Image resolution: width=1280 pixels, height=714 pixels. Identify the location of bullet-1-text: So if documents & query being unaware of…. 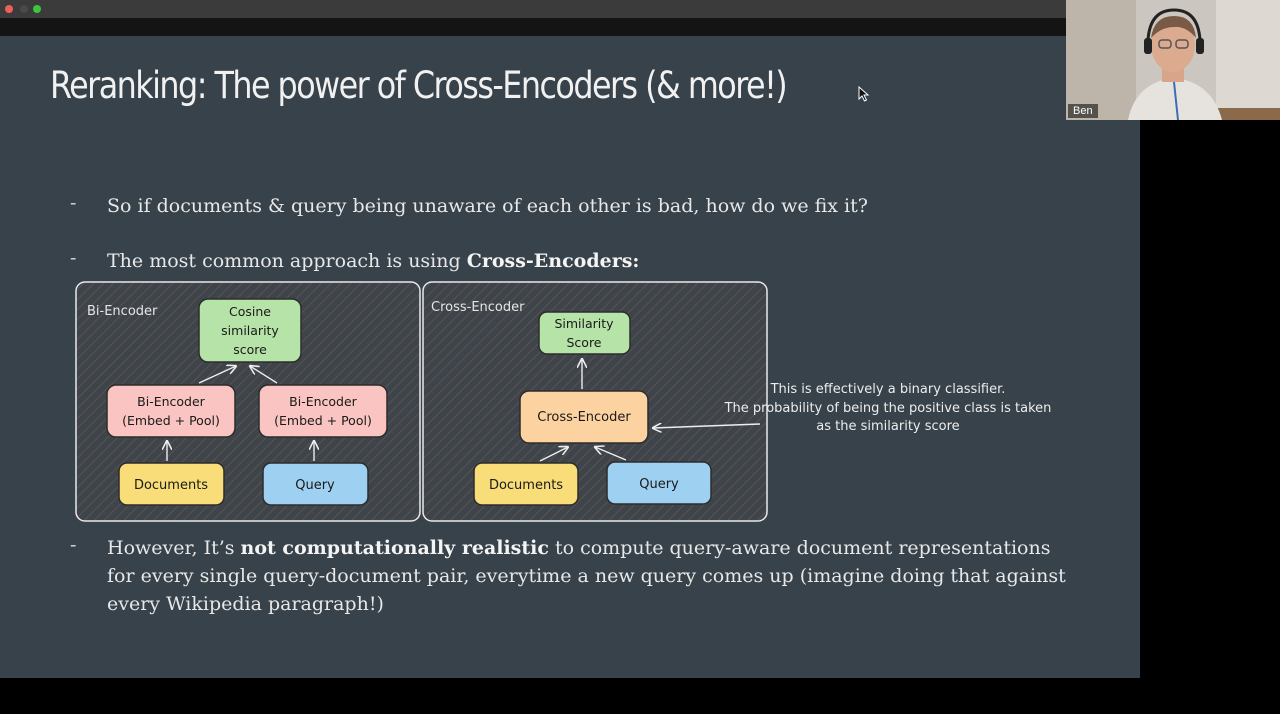
(487, 206).